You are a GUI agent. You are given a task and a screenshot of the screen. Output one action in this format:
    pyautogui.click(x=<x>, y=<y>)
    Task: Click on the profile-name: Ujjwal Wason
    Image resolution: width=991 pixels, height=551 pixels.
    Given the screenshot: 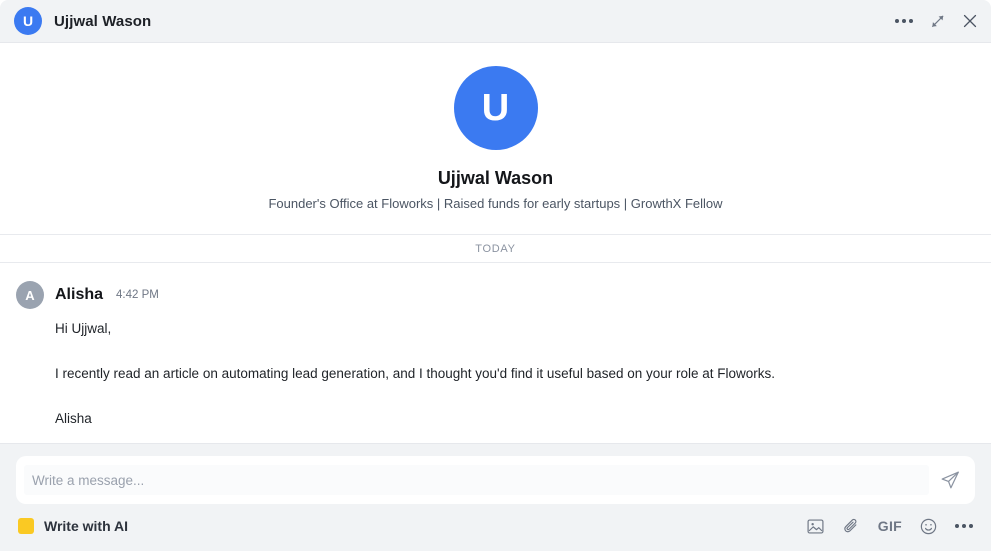 What is the action you would take?
    pyautogui.click(x=495, y=178)
    